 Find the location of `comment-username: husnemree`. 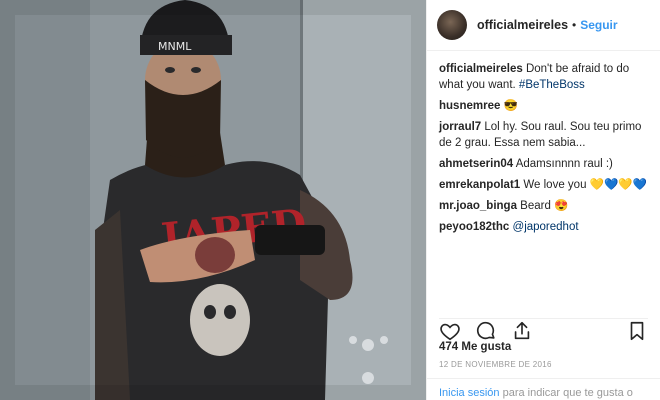

comment-username: husnemree is located at coordinates (469, 106).